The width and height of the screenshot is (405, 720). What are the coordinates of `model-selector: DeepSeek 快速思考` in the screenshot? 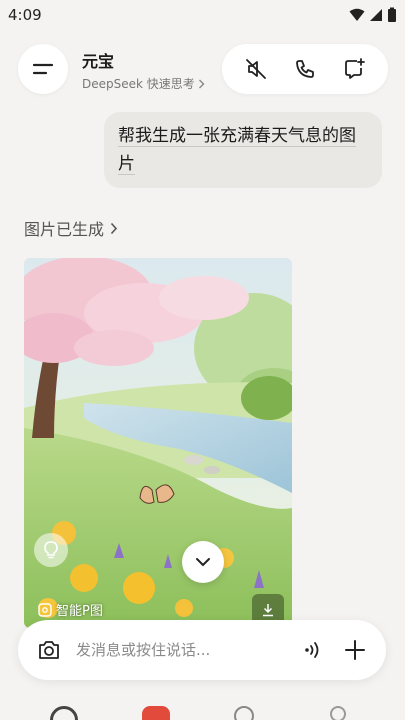 It's located at (143, 83).